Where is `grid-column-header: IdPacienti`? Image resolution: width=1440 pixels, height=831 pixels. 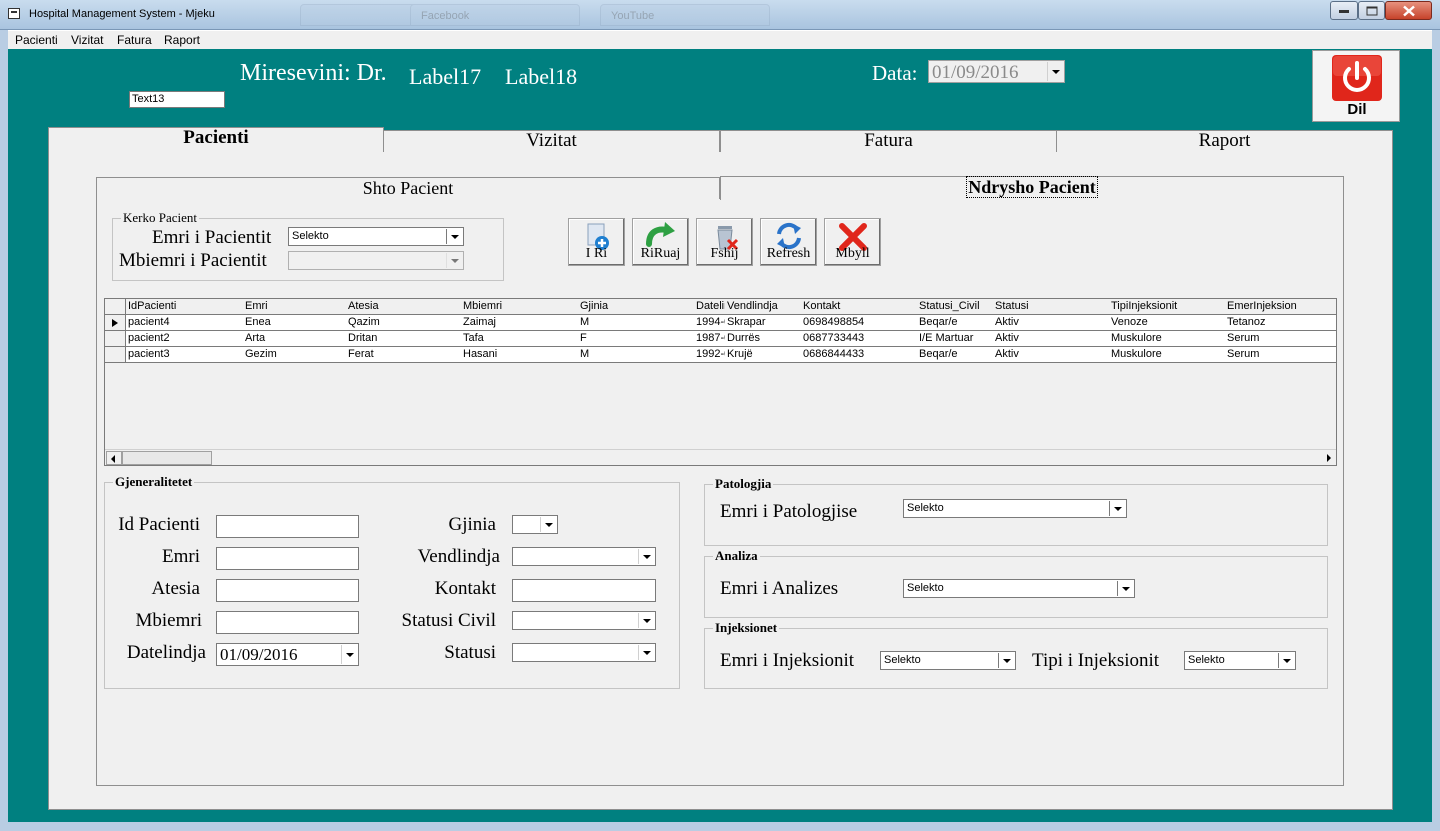 grid-column-header: IdPacienti is located at coordinates (185, 307).